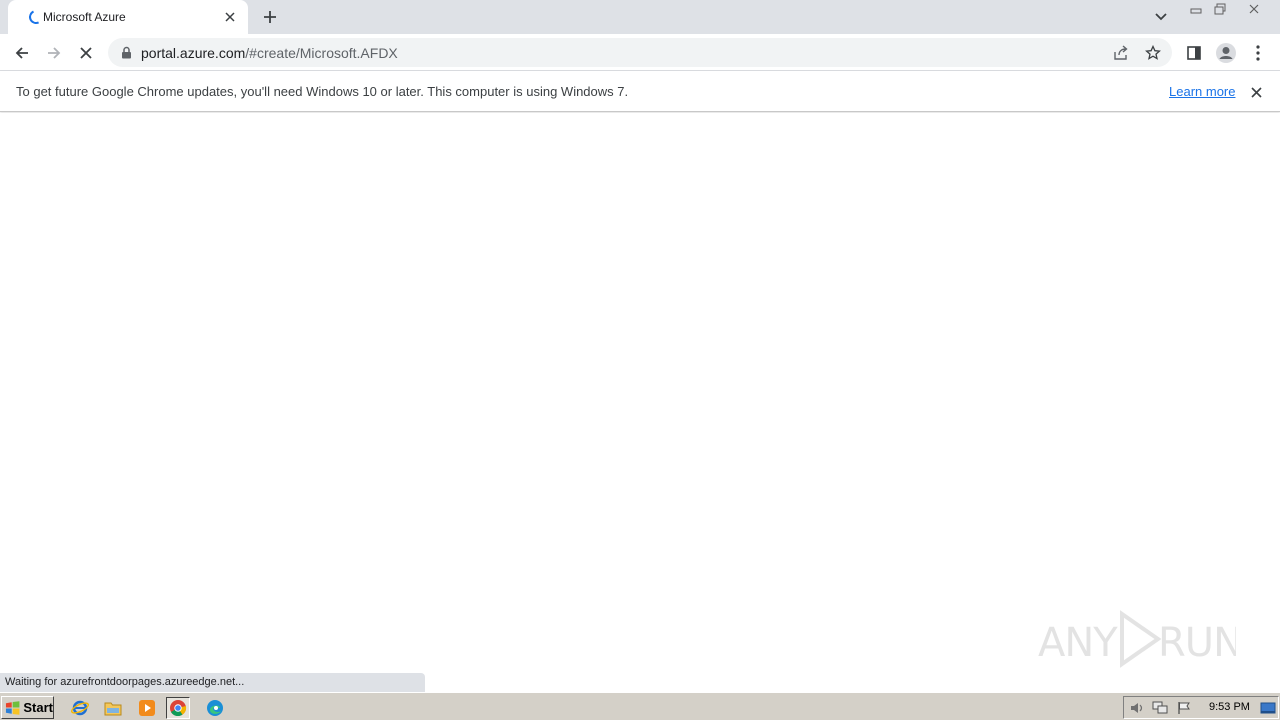 The image size is (1280, 720). I want to click on stop-loading-icon, so click(86, 53).